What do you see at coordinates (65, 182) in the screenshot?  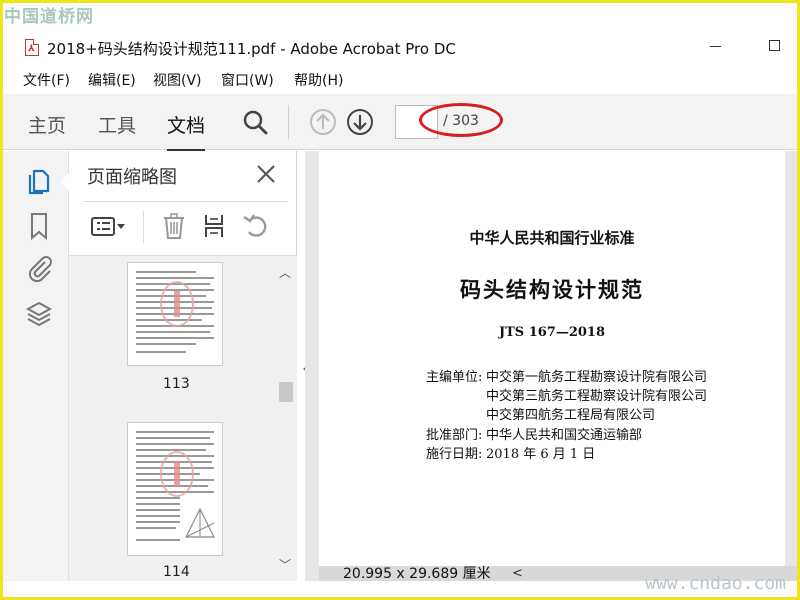 I see `panel-pointer` at bounding box center [65, 182].